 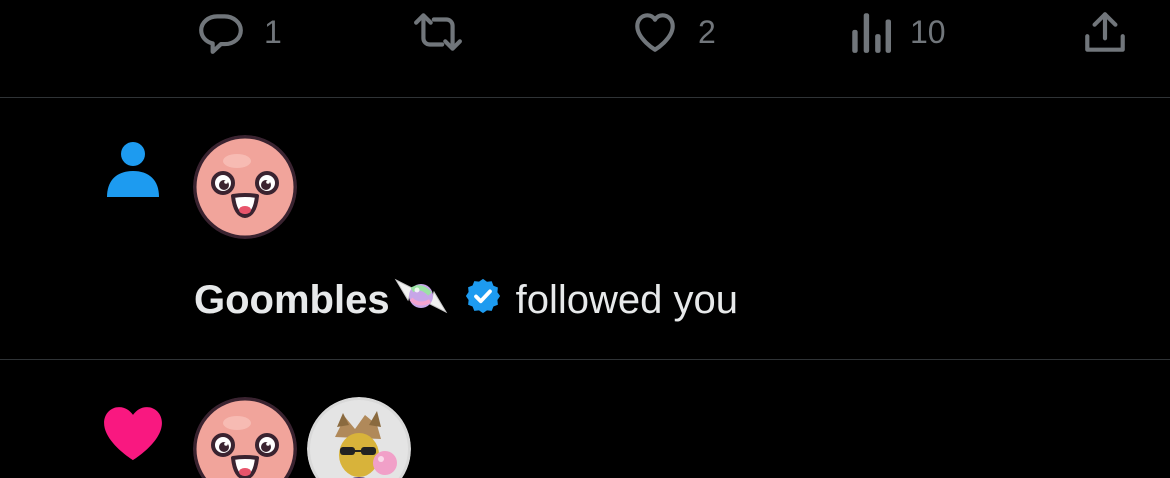 I want to click on heart-outline-icon, so click(x=655, y=32).